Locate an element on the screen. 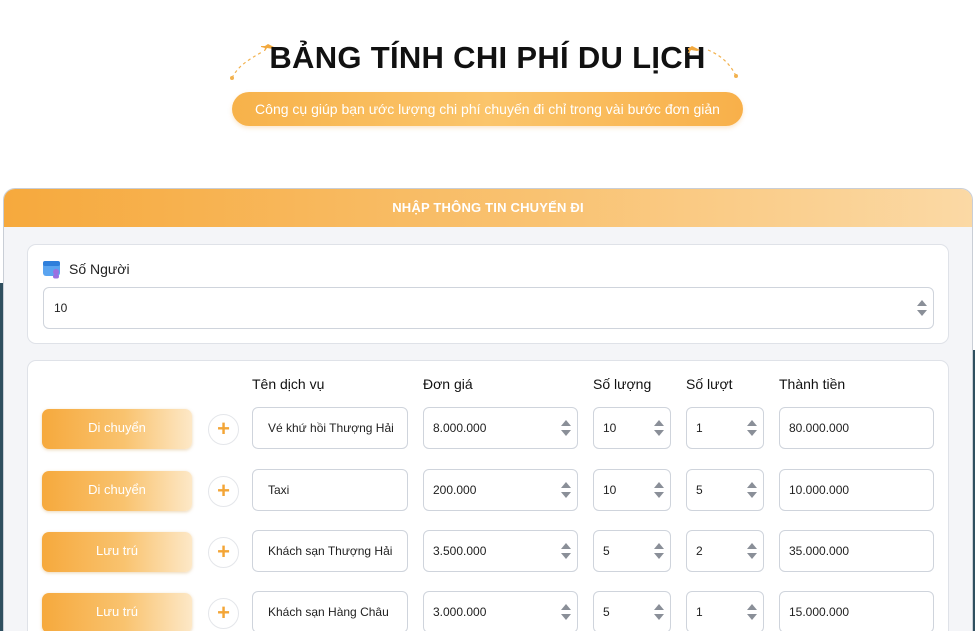 The width and height of the screenshot is (975, 631). service-name-value: Khách sạn Thượng Hải is located at coordinates (330, 551).